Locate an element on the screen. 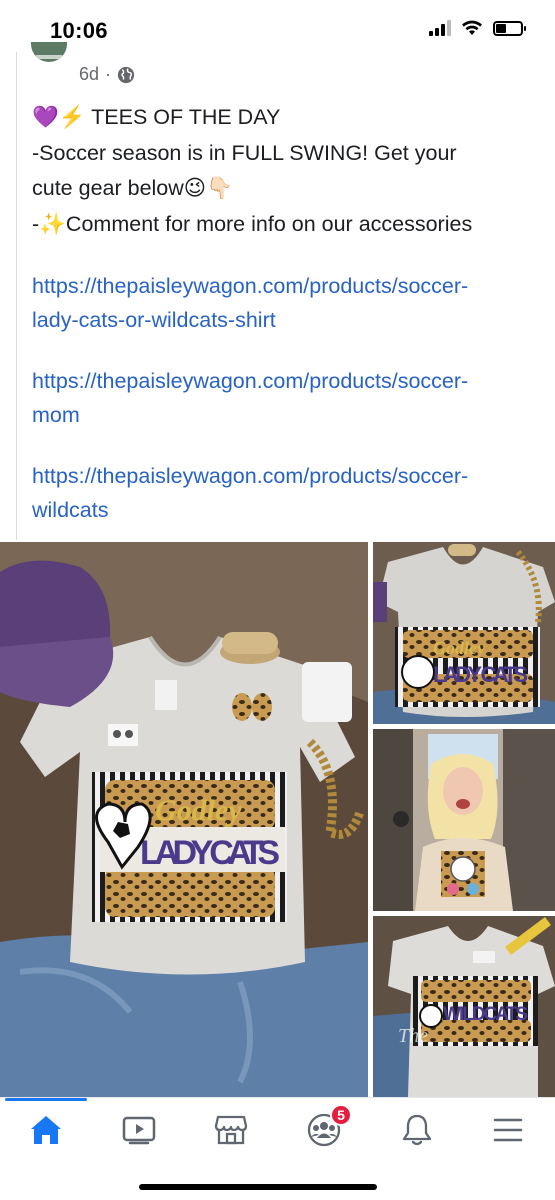 This screenshot has height=1200, width=555. home-indicator is located at coordinates (258, 1187).